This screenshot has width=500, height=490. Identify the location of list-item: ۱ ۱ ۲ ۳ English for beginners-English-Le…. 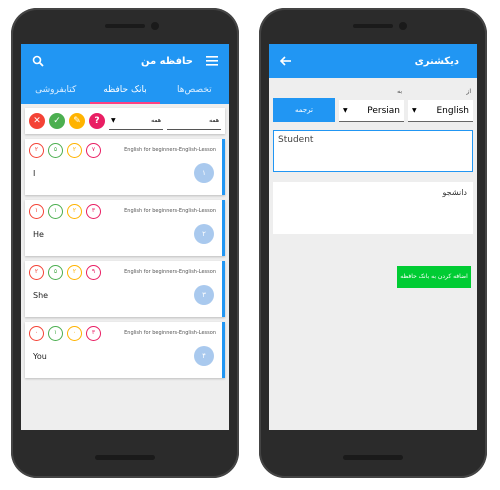
(125, 228).